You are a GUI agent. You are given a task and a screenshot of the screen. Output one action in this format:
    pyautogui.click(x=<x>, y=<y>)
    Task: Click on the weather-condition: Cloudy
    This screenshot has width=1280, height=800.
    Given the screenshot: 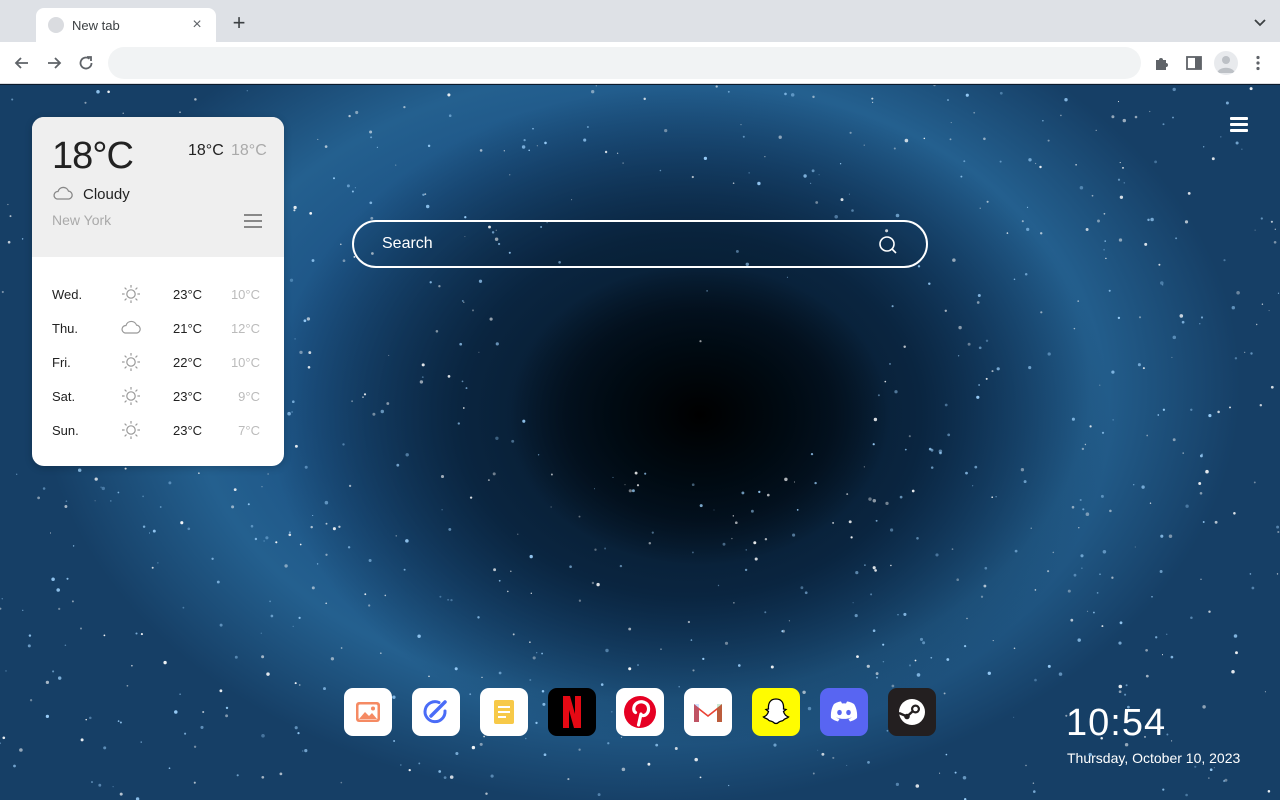 What is the action you would take?
    pyautogui.click(x=106, y=194)
    